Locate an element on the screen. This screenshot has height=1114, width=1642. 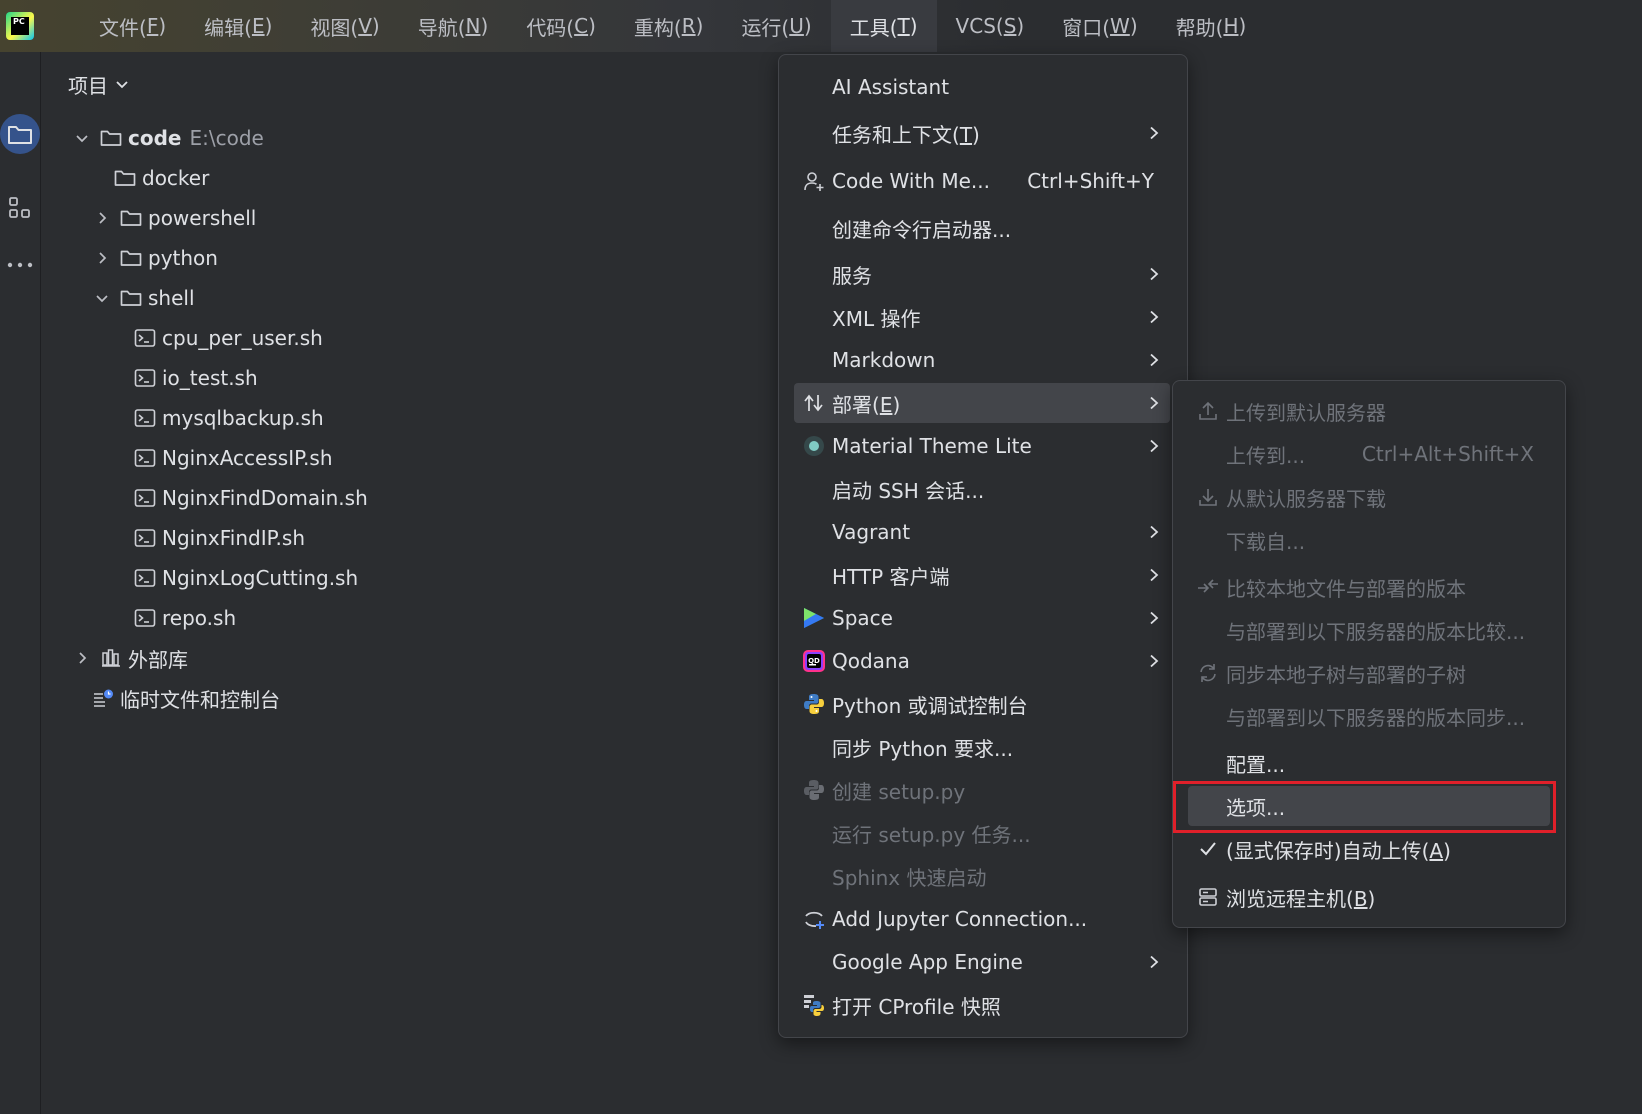
tools-menu-item: 服务 is located at coordinates (982, 274).